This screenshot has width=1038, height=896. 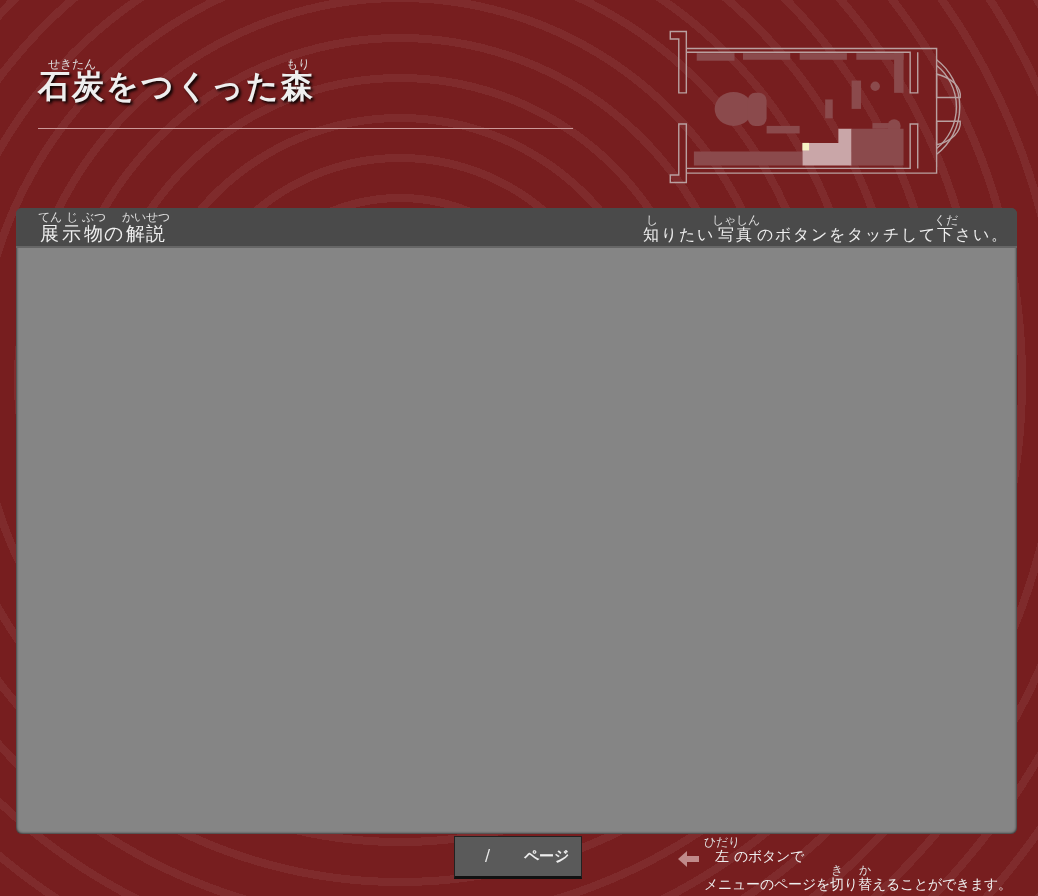 What do you see at coordinates (722, 842) in the screenshot?
I see `furigana-text: ひだり` at bounding box center [722, 842].